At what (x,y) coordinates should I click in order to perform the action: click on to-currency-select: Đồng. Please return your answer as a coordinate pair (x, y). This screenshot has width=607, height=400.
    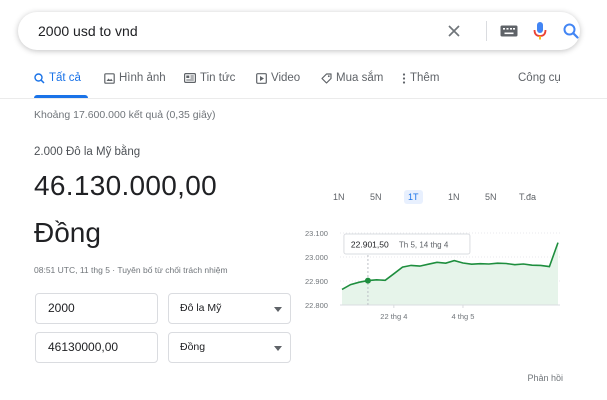
    Looking at the image, I should click on (229, 347).